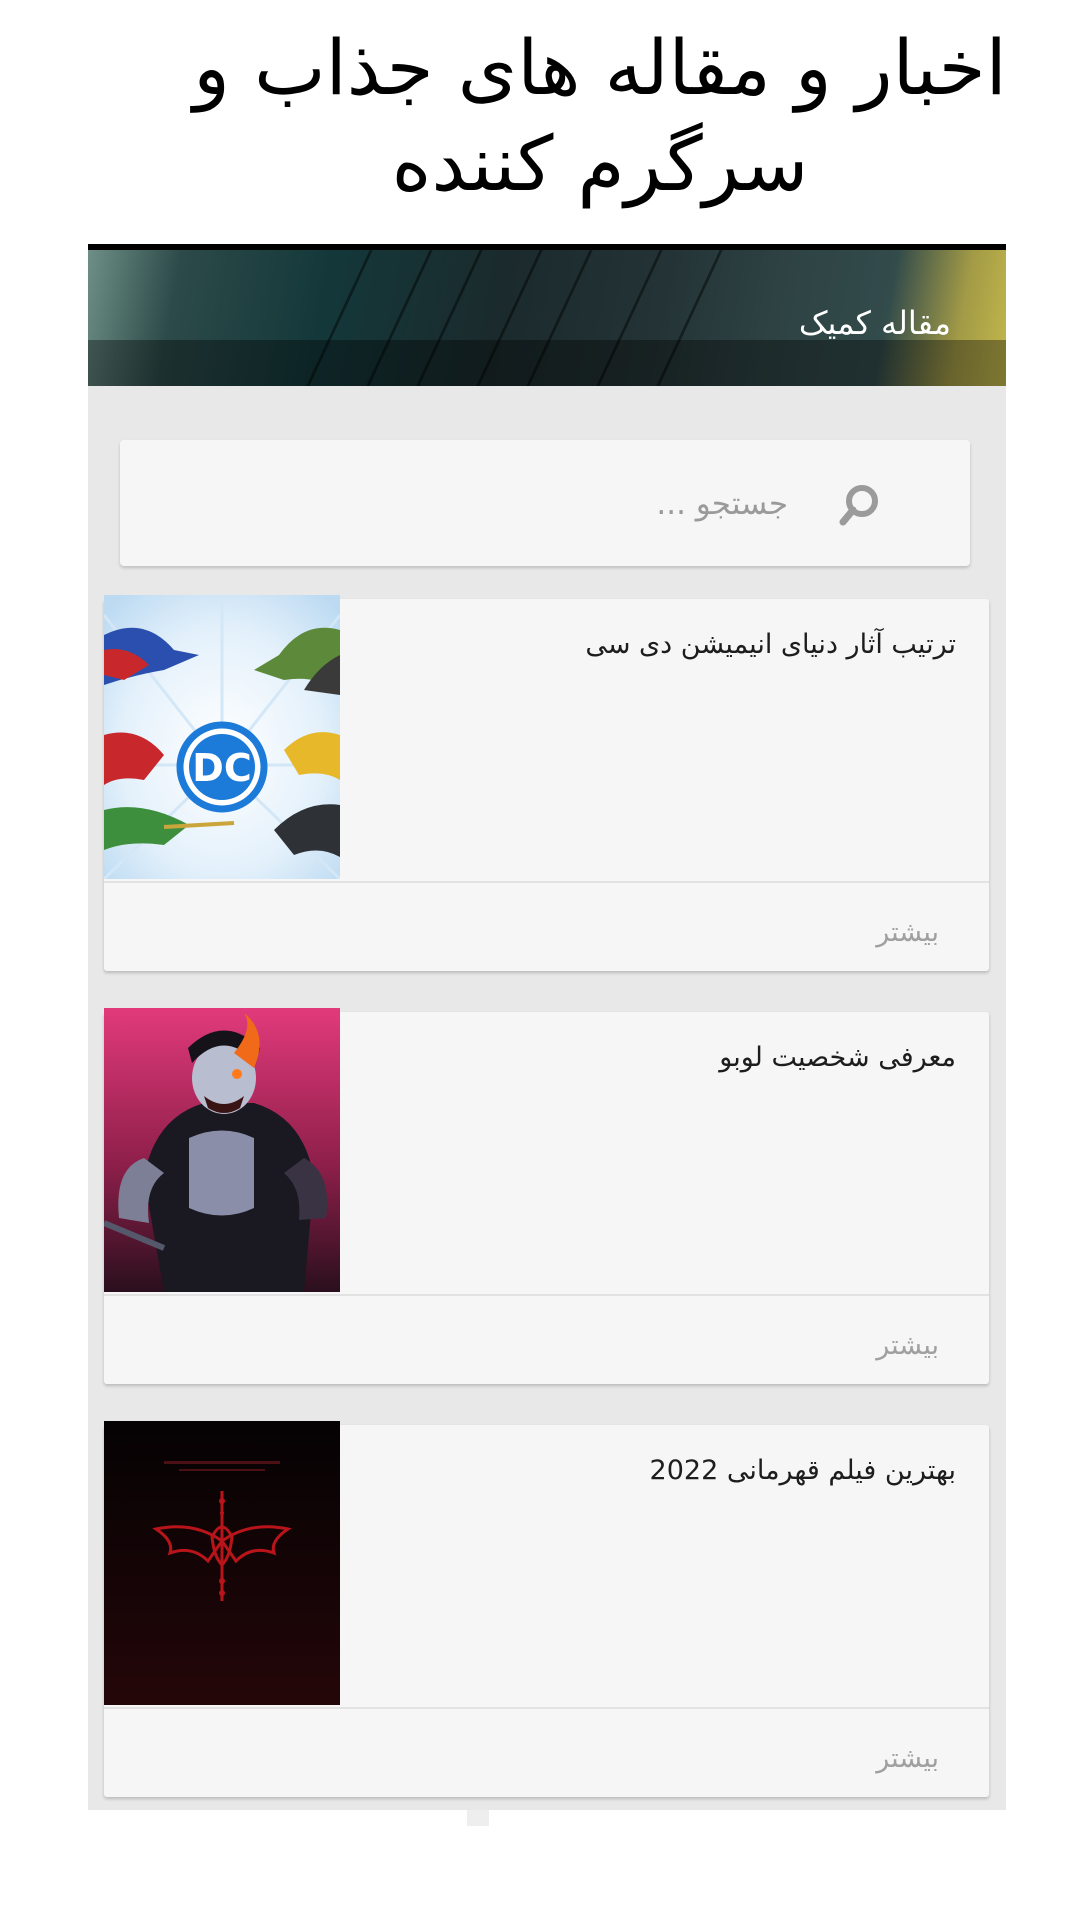 Image resolution: width=1080 pixels, height=1917 pixels. I want to click on scroll-nub, so click(478, 1818).